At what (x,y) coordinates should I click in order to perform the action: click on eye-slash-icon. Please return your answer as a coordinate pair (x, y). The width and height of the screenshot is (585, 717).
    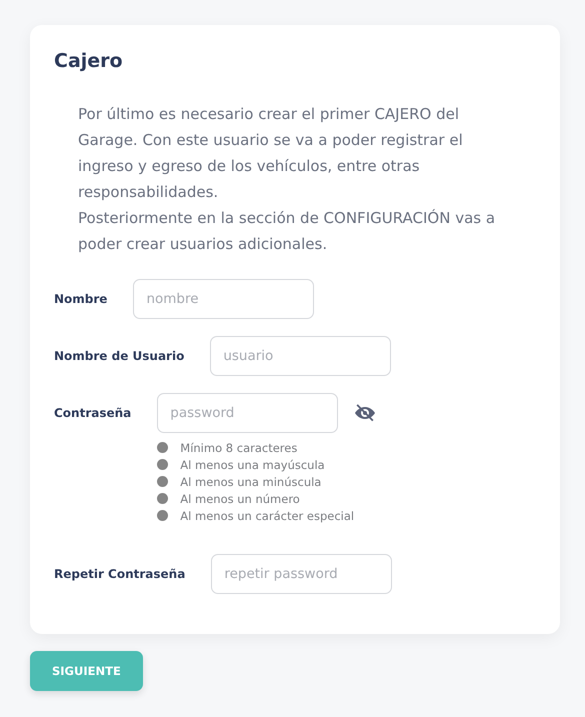
    Looking at the image, I should click on (365, 413).